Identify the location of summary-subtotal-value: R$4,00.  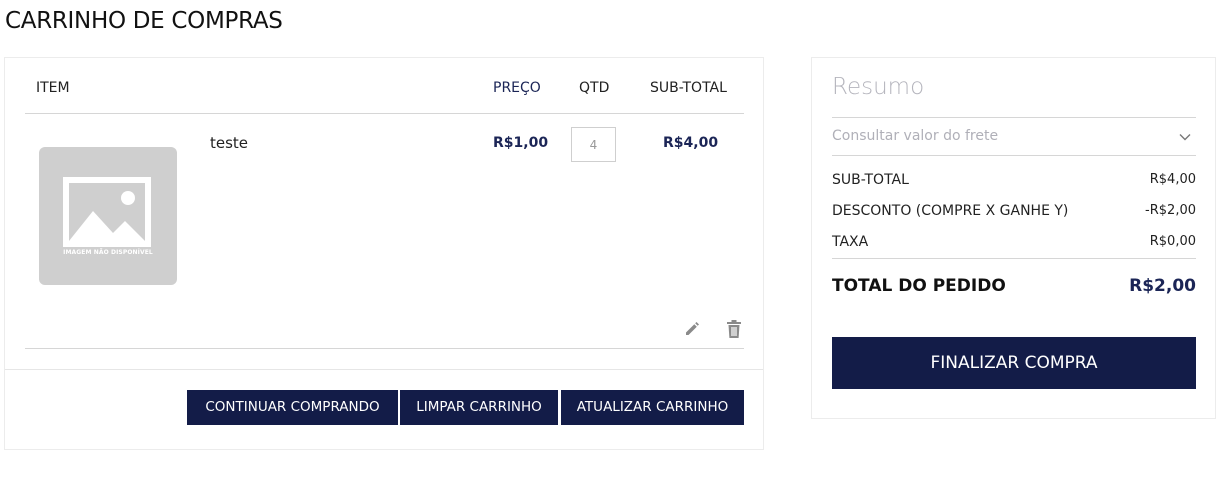
(1172, 179).